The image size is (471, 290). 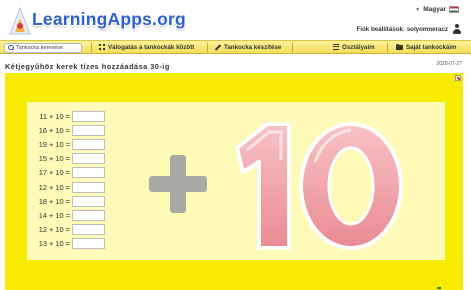 What do you see at coordinates (54, 130) in the screenshot?
I see `exercise-expression: 16 + 10 =` at bounding box center [54, 130].